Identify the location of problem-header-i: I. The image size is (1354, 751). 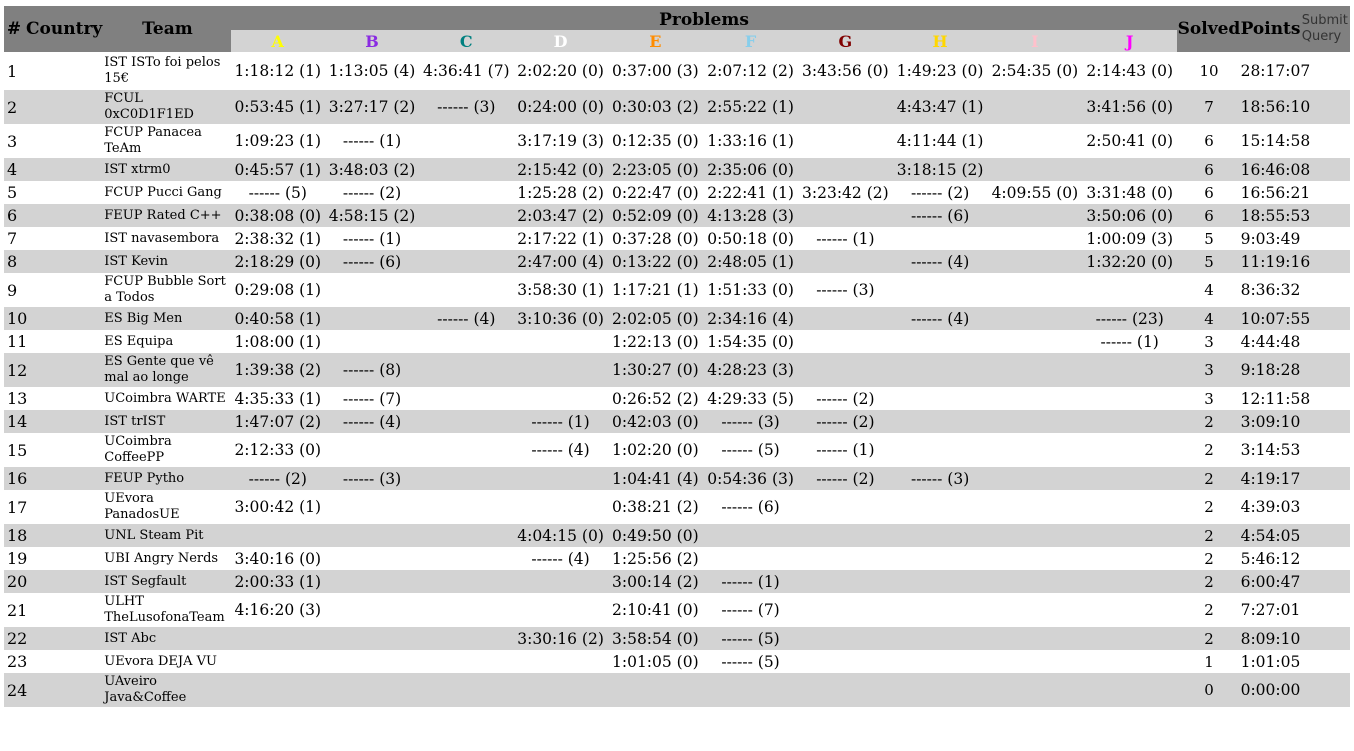
(1035, 41).